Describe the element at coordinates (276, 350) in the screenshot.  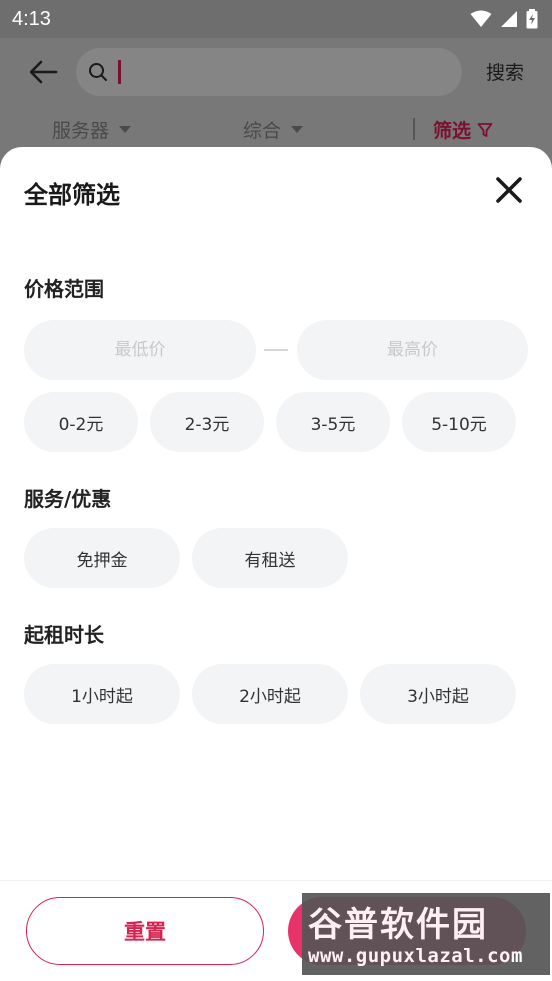
I see `price-range-dash` at that location.